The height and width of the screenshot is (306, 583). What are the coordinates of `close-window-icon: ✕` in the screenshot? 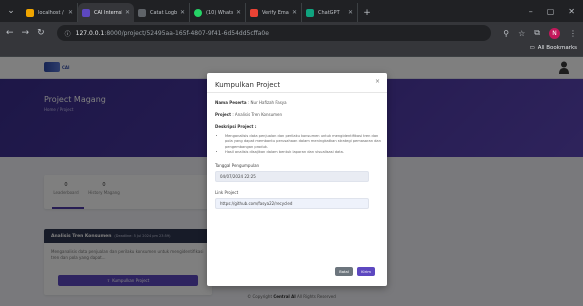 It's located at (571, 11).